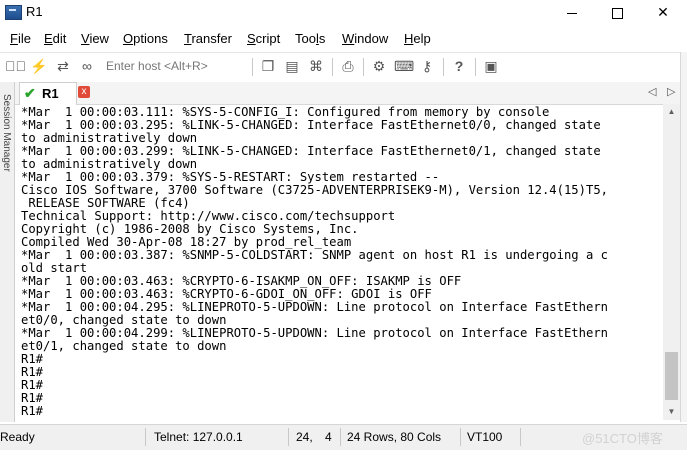 This screenshot has height=450, width=687. I want to click on tab-next-icon: ▷, so click(671, 91).